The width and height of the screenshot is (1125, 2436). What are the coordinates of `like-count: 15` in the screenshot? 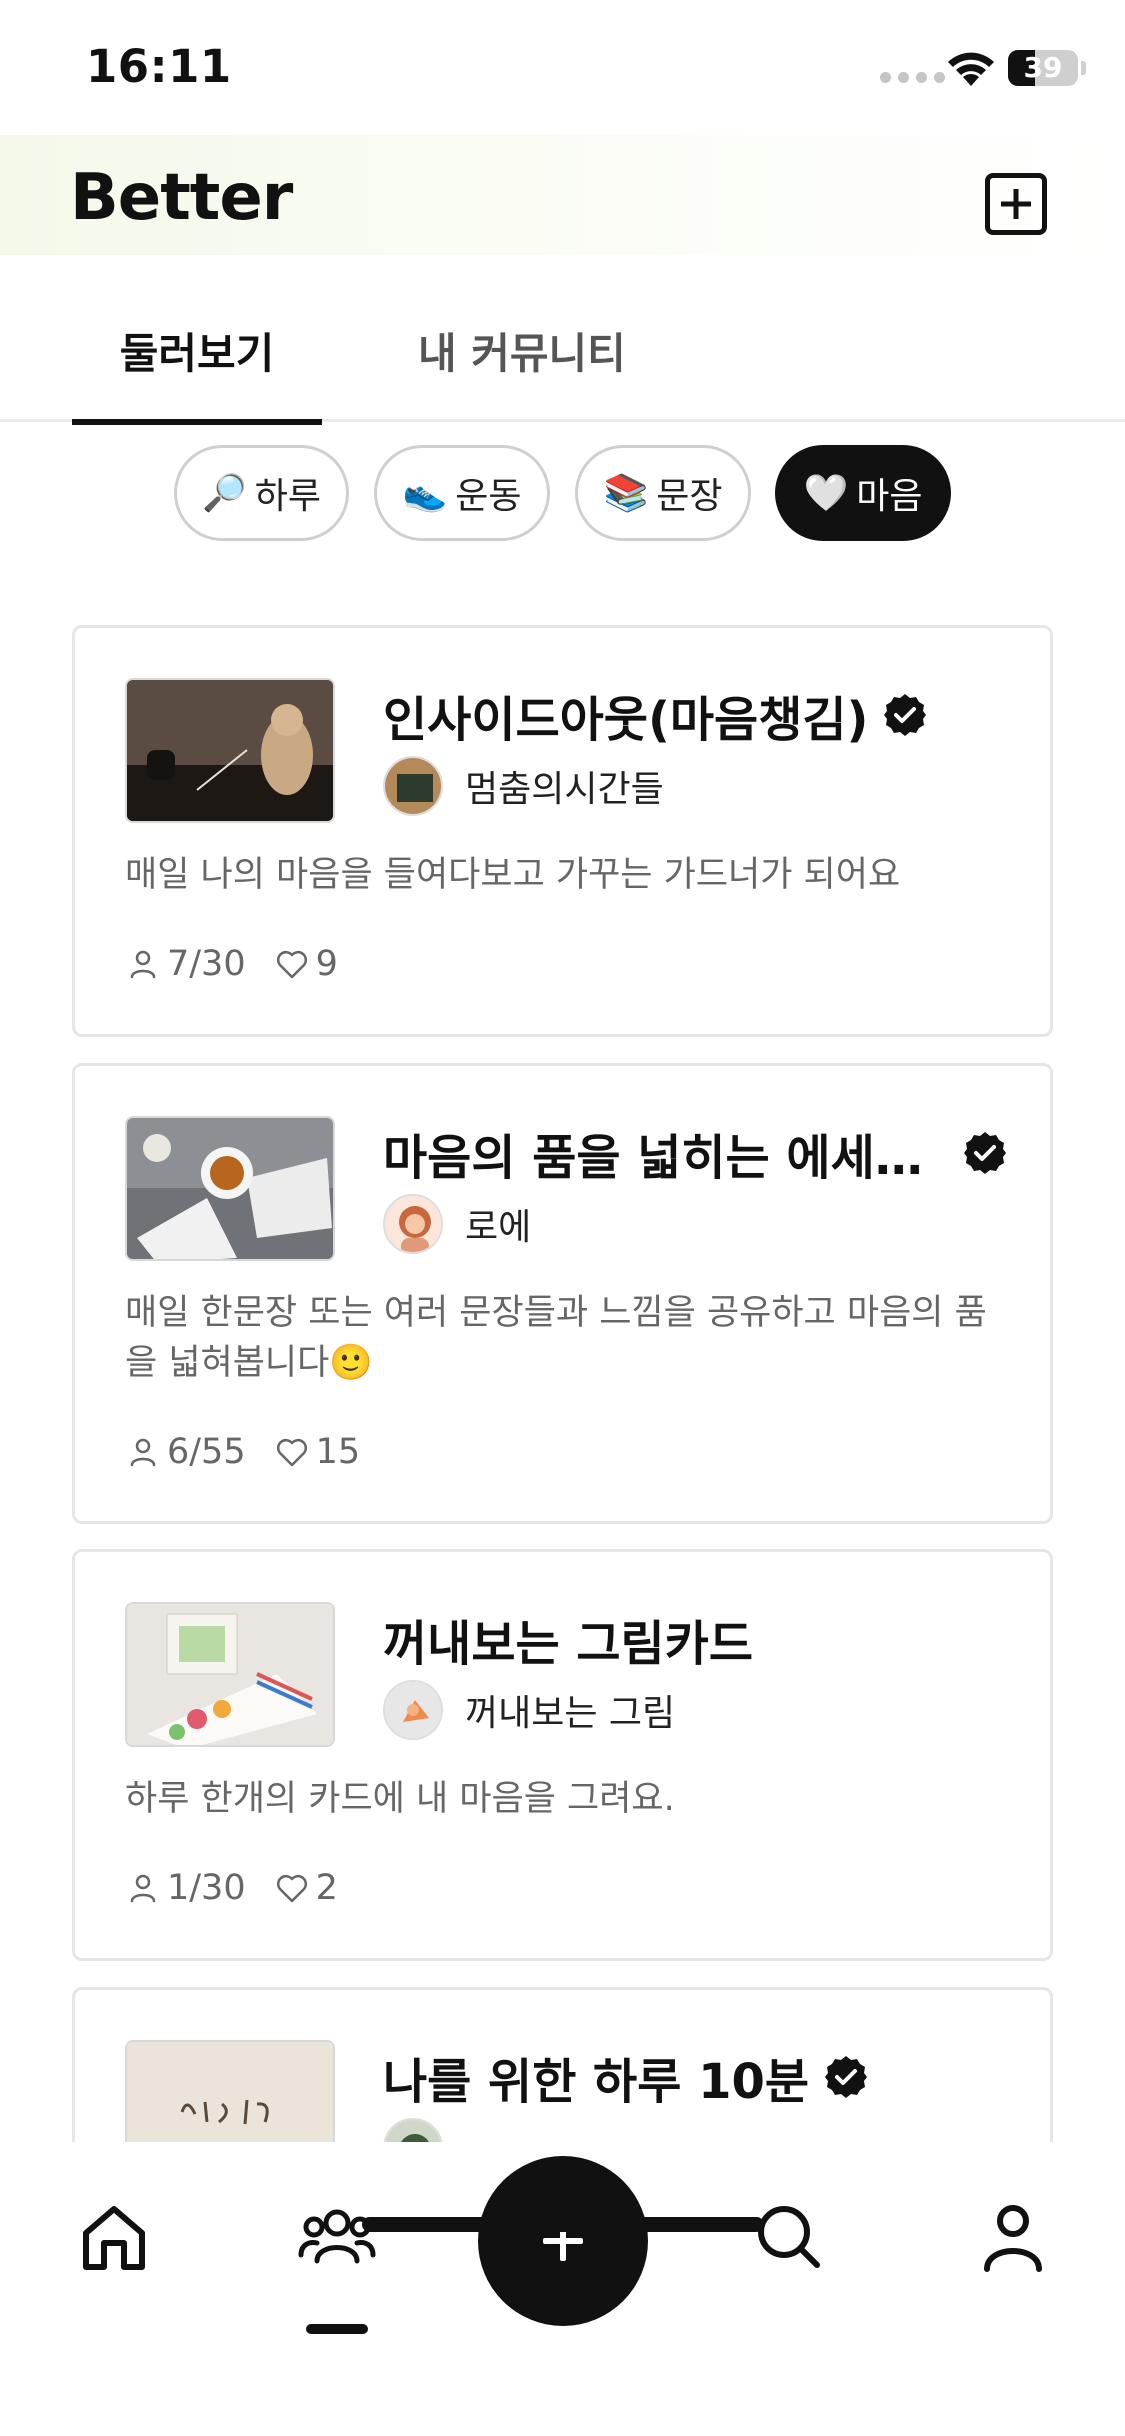 It's located at (317, 1452).